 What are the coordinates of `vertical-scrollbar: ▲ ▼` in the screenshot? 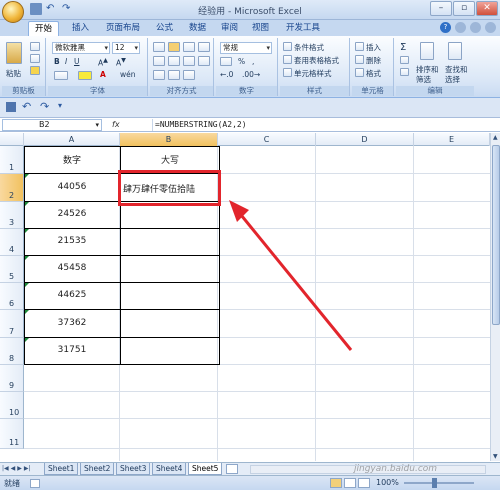 It's located at (495, 297).